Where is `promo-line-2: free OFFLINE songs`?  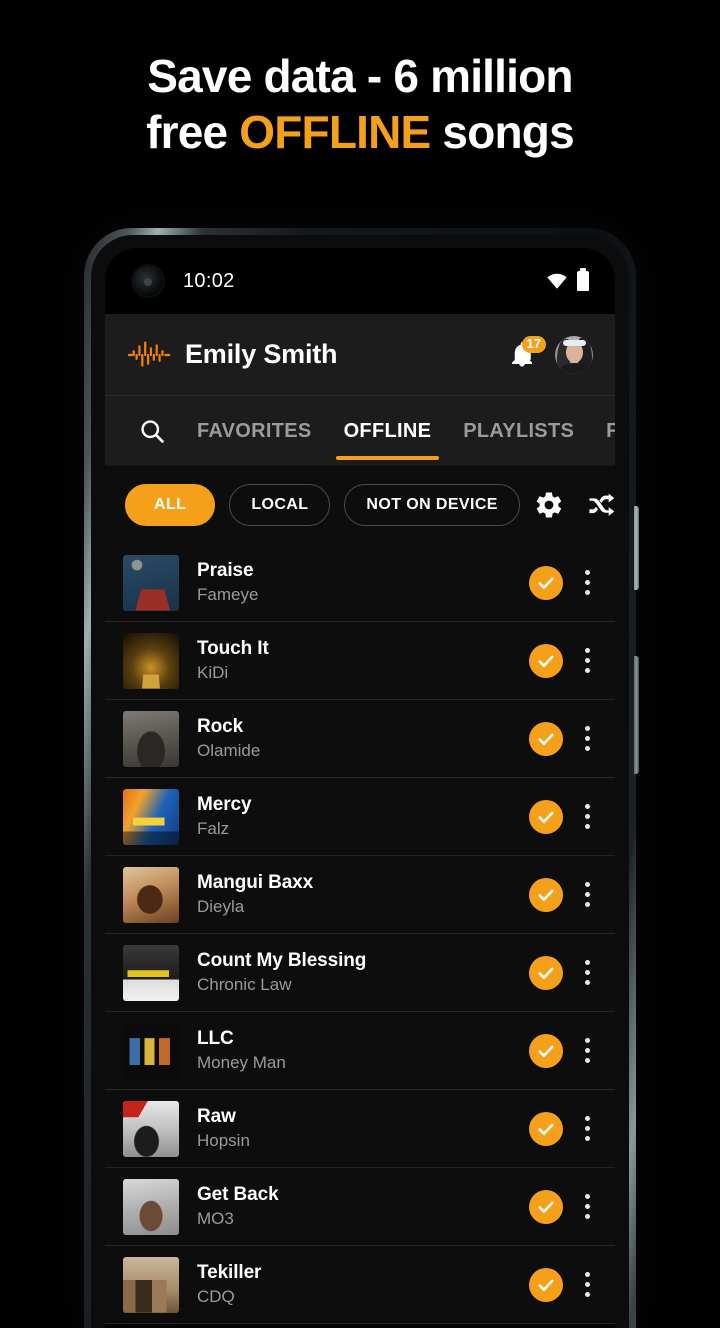 promo-line-2: free OFFLINE songs is located at coordinates (360, 132).